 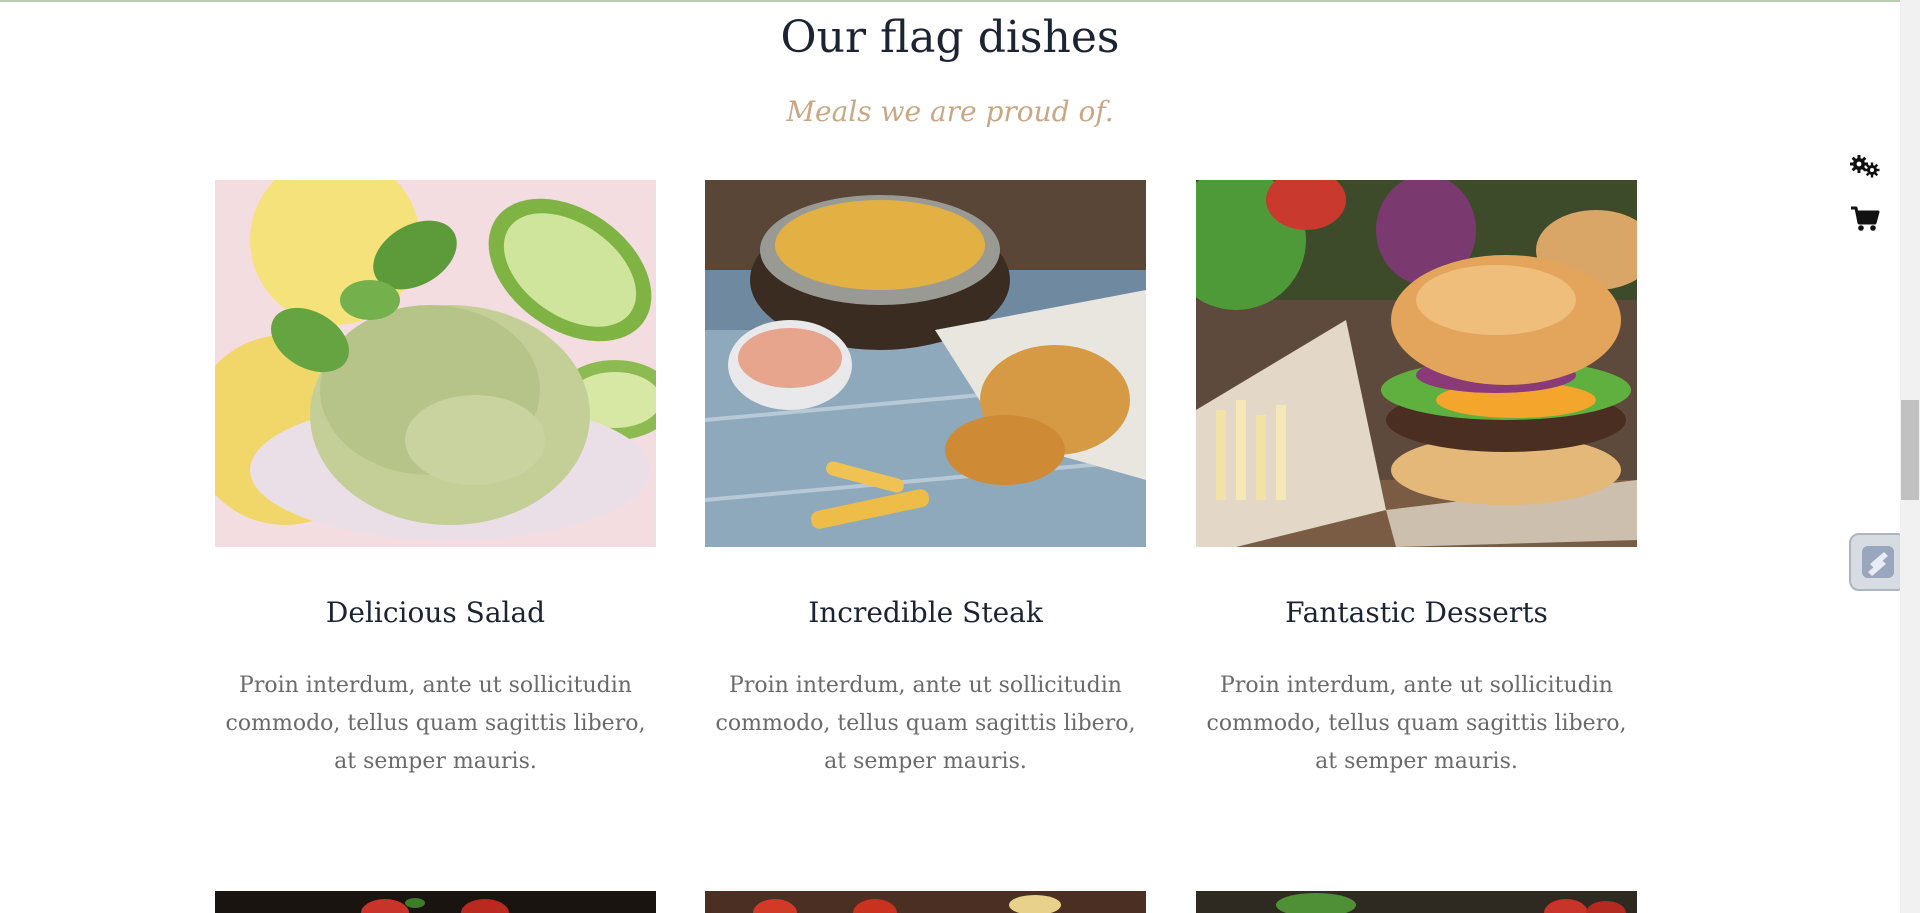 I want to click on slash-logo-icon, so click(x=1878, y=562).